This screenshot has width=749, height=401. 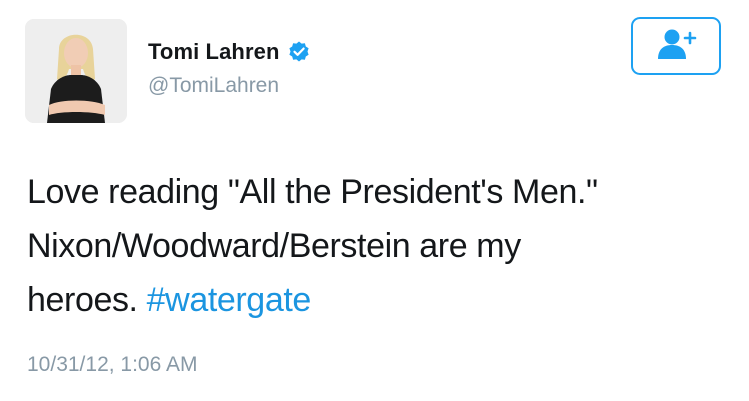 I want to click on tweet-text-fragment: heroes., so click(x=87, y=300).